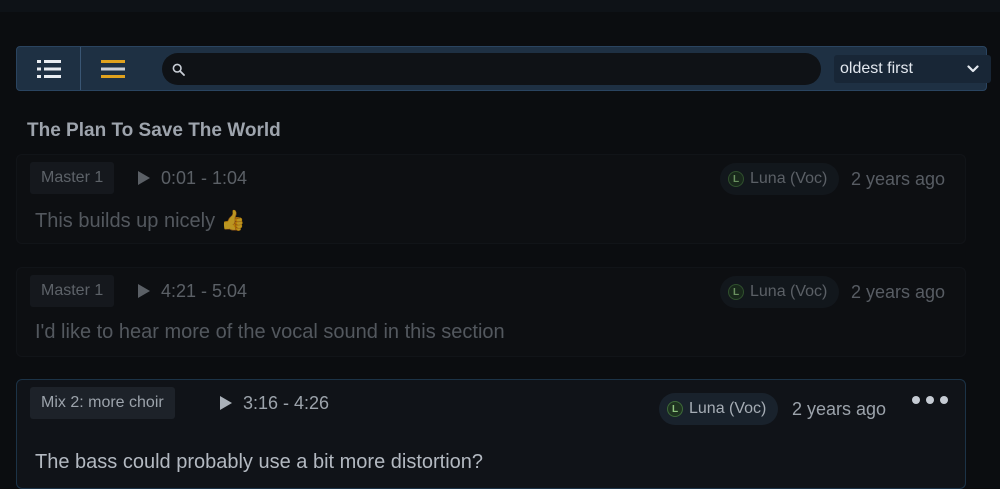 The width and height of the screenshot is (1000, 489). I want to click on list-icon, so click(48, 68).